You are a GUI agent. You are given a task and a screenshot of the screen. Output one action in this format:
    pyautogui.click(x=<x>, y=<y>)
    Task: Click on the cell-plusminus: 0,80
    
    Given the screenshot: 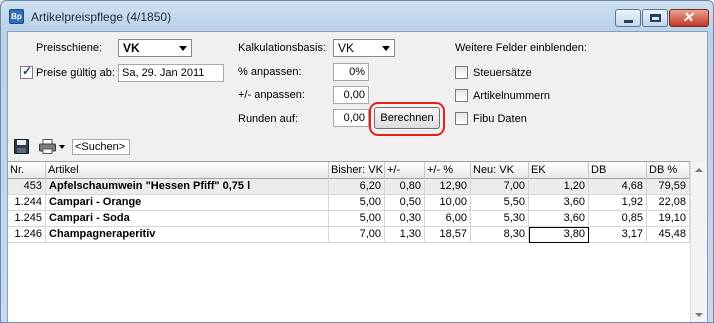 What is the action you would take?
    pyautogui.click(x=405, y=187)
    